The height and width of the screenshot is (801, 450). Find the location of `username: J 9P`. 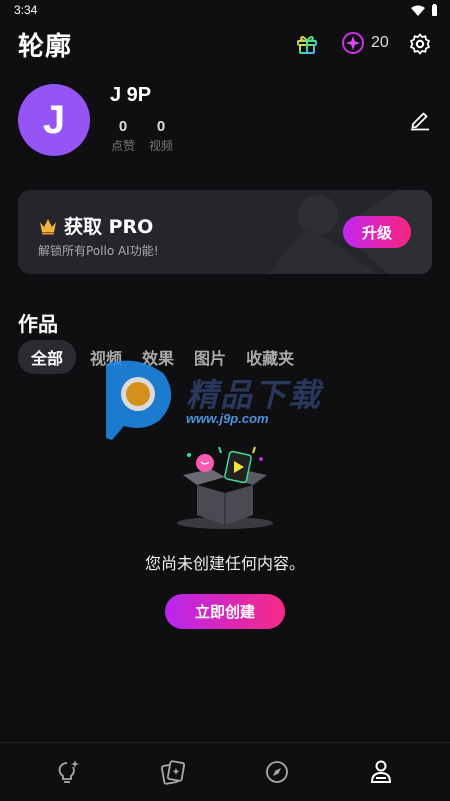

username: J 9P is located at coordinates (131, 95).